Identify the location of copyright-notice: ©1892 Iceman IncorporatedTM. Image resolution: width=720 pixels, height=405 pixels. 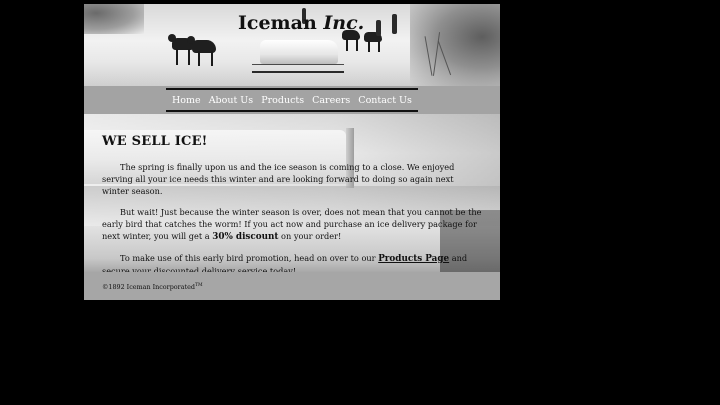
(152, 287).